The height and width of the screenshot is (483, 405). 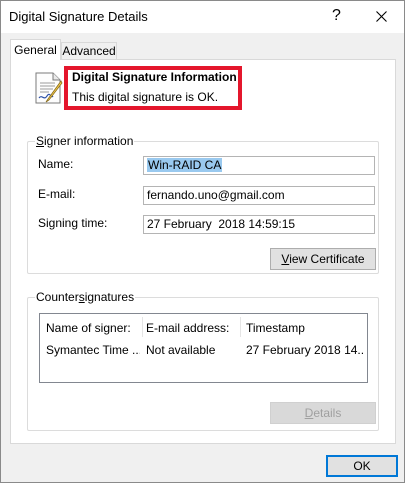 I want to click on title-bar: Digital Signature Details ?, so click(x=202, y=17).